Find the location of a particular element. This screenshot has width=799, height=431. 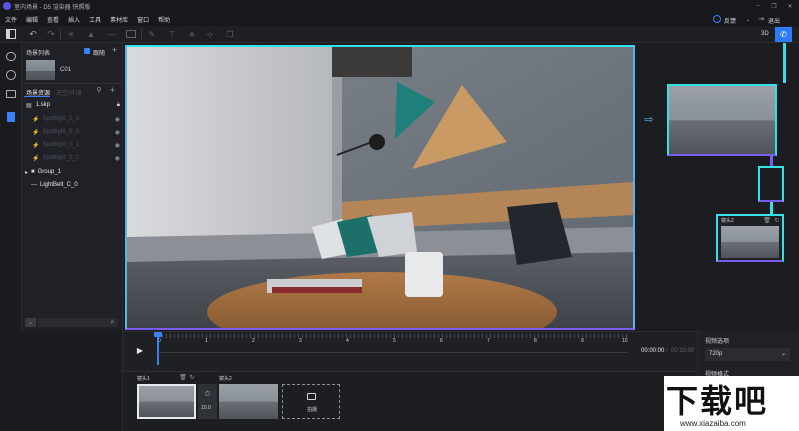

tick-label: 9 is located at coordinates (582, 341).